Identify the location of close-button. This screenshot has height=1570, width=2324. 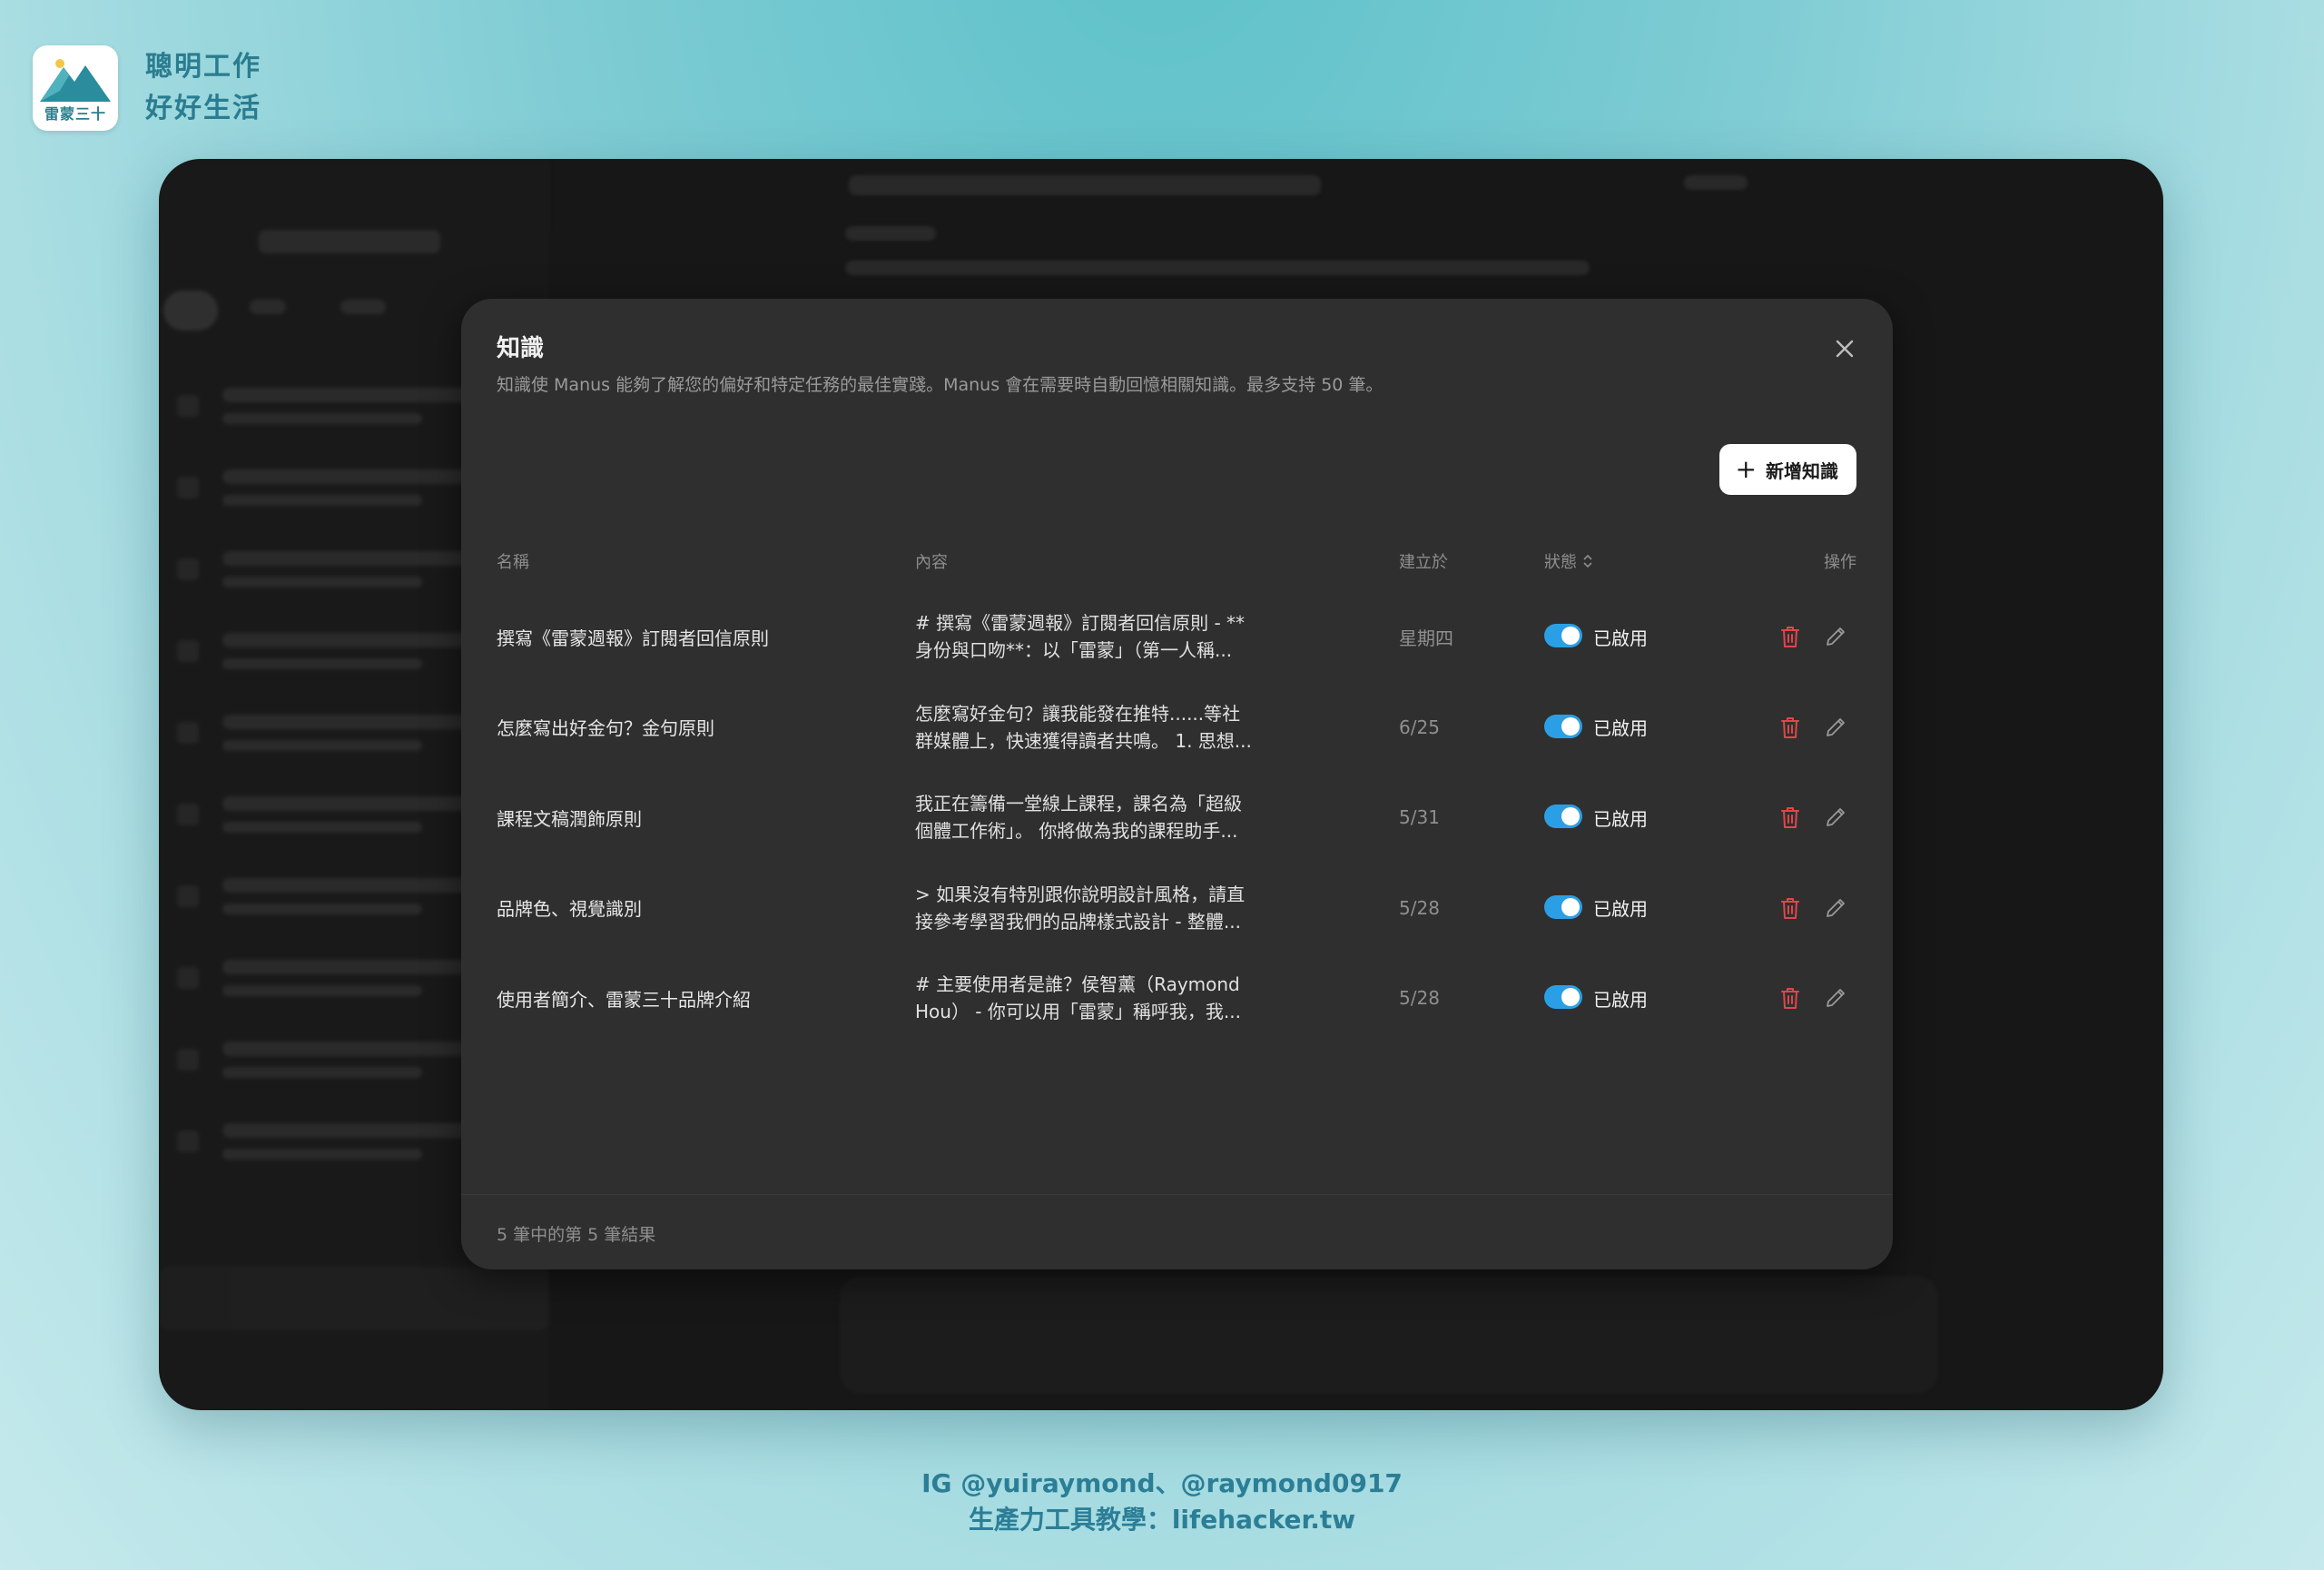
(1844, 349).